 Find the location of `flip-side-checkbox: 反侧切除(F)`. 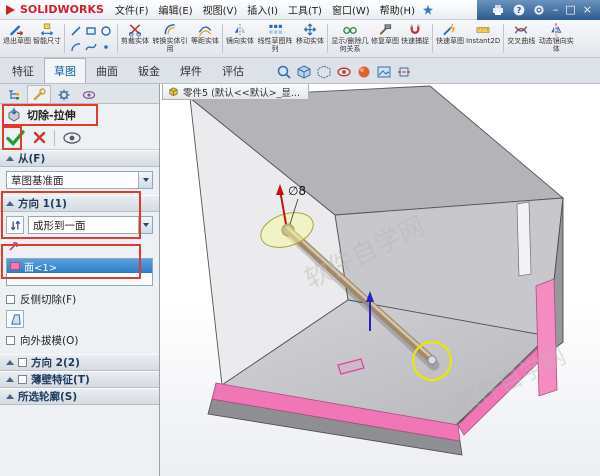

flip-side-checkbox: 反侧切除(F) is located at coordinates (79, 299).